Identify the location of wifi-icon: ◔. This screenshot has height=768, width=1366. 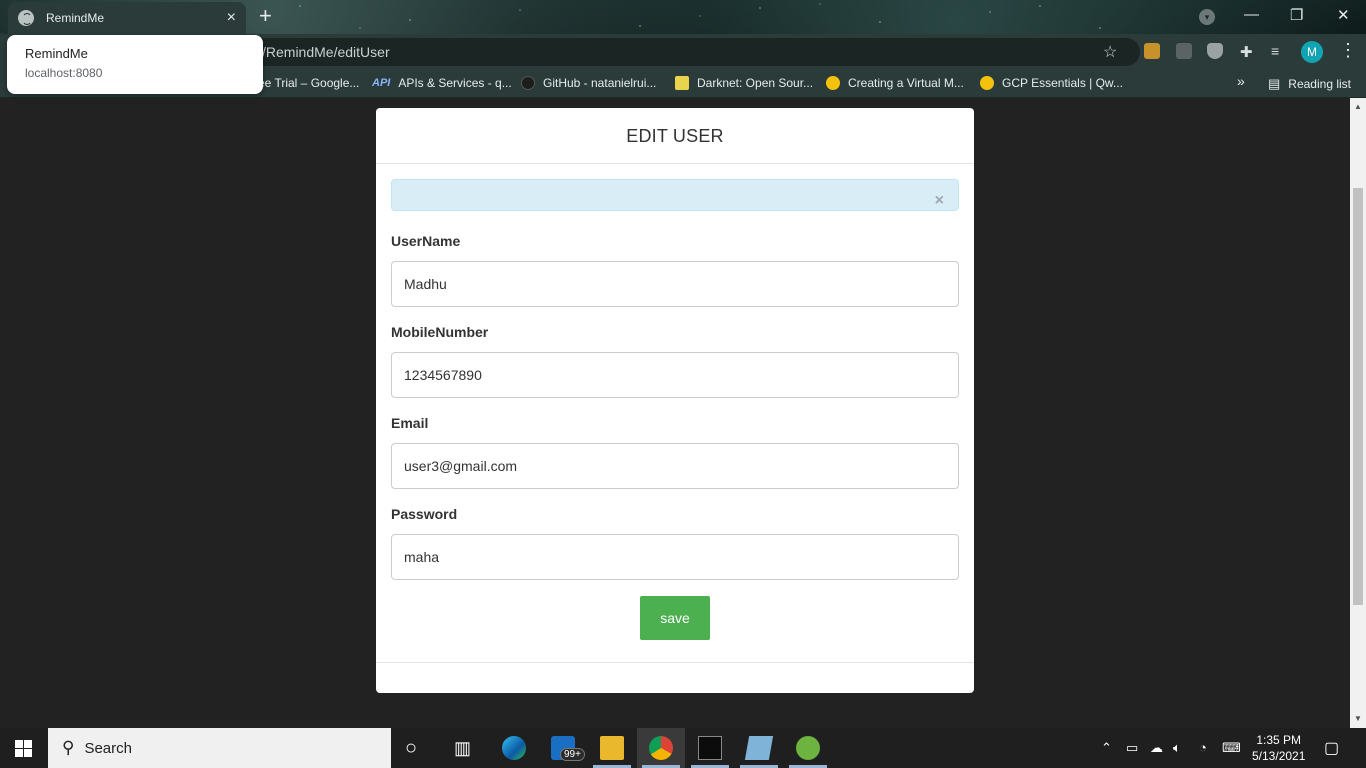
(1203, 747).